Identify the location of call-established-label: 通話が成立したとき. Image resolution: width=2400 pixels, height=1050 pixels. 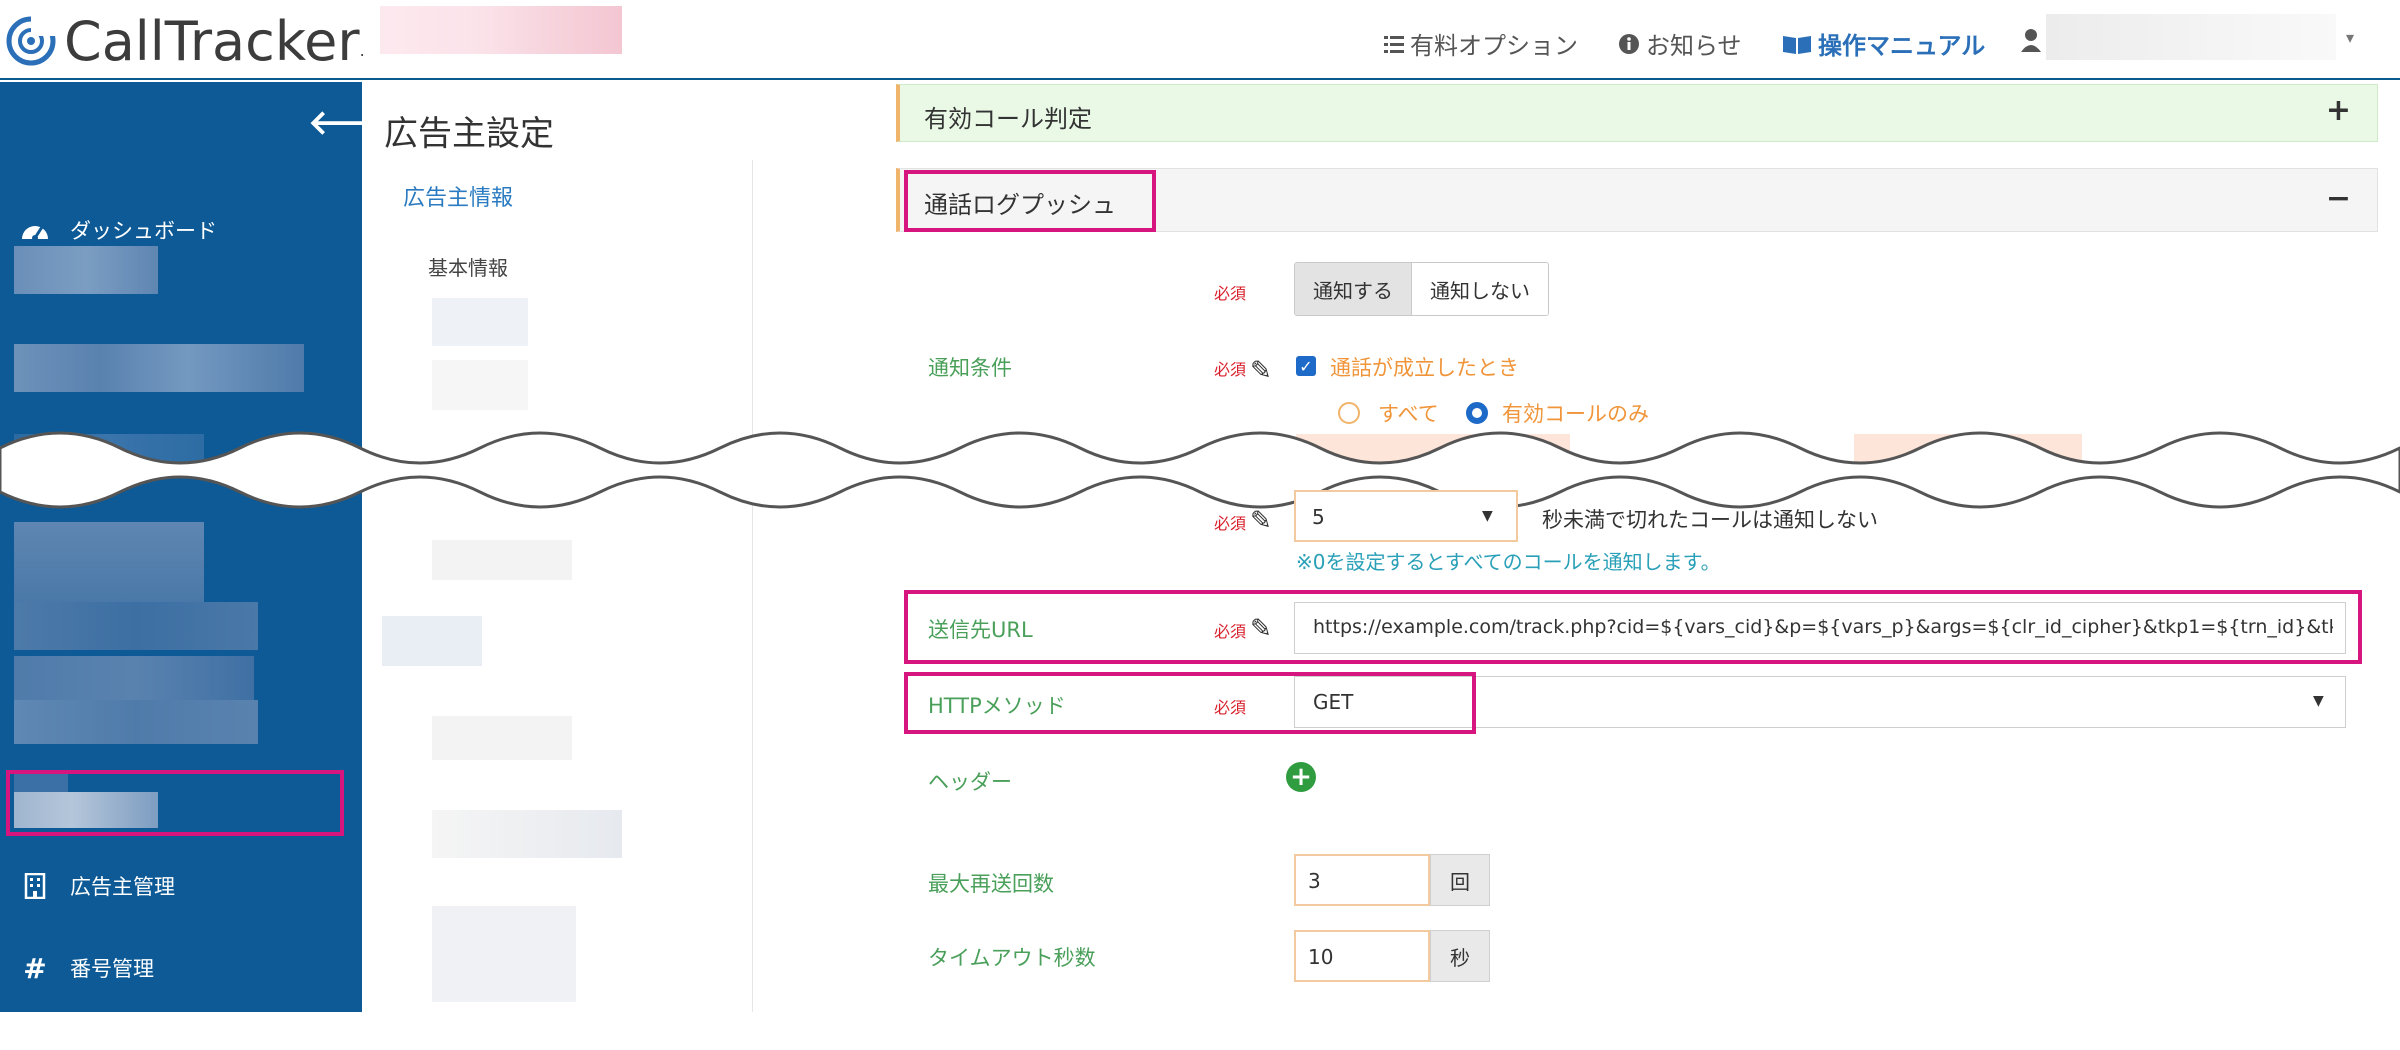
(1424, 368).